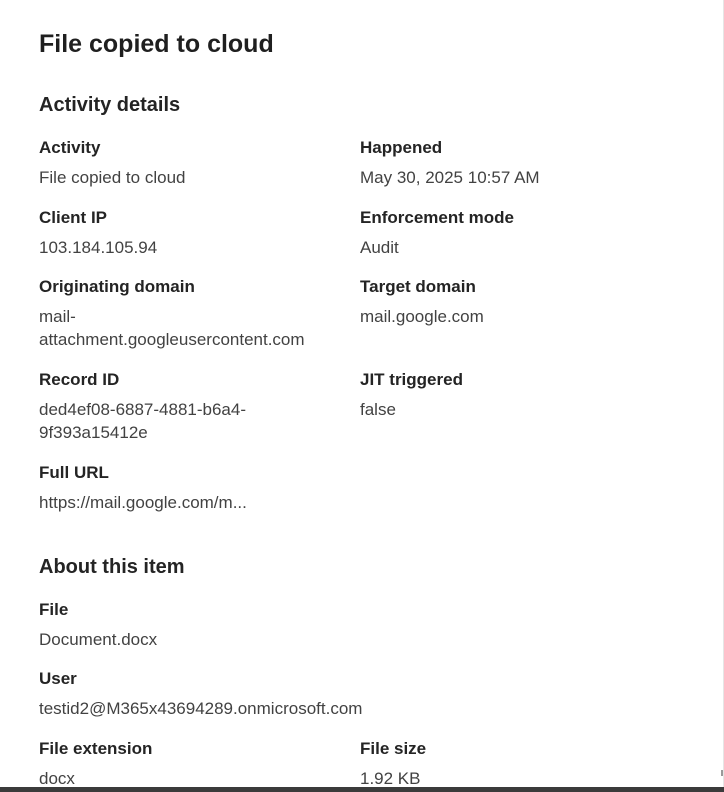  Describe the element at coordinates (189, 764) in the screenshot. I see `file-extension-field: File extension docx` at that location.